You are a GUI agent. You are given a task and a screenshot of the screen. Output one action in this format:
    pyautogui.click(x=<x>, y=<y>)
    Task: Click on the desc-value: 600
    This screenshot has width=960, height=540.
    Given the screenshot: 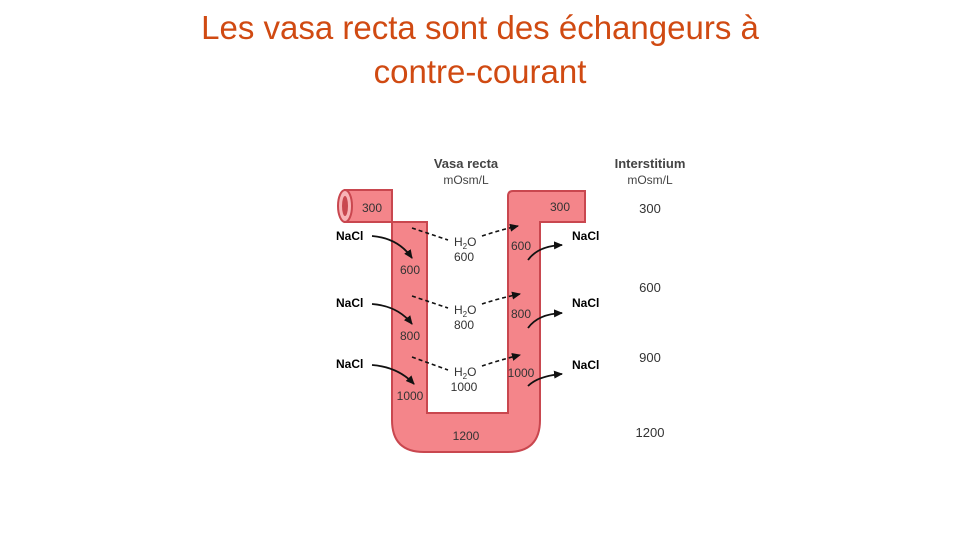 What is the action you would take?
    pyautogui.click(x=410, y=270)
    